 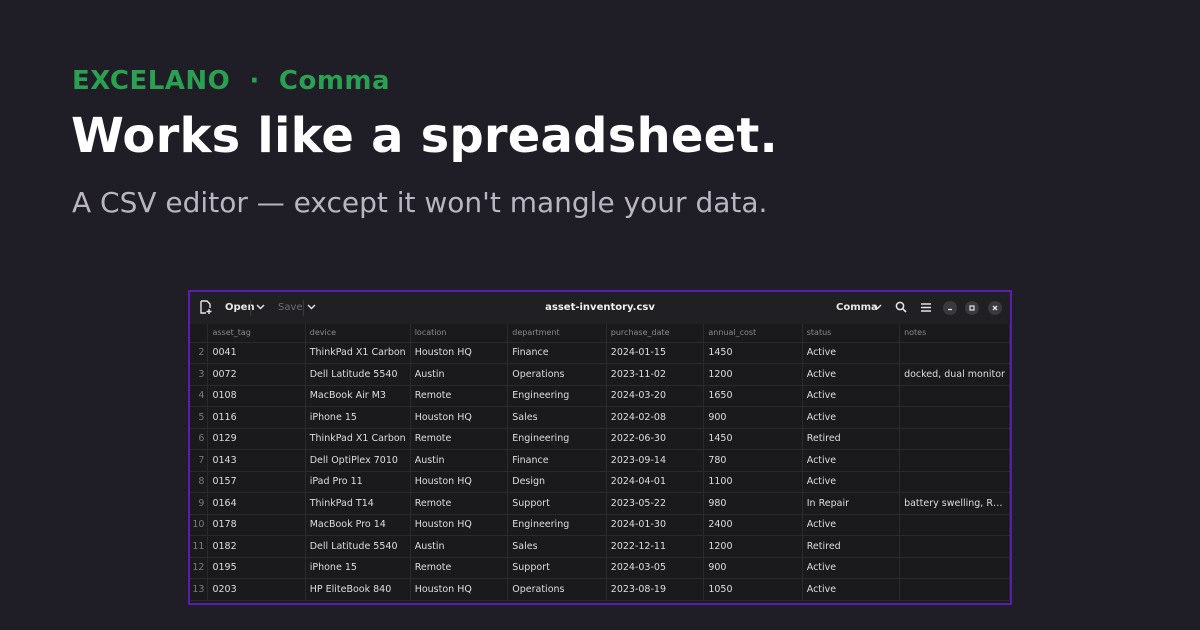 What do you see at coordinates (199, 460) in the screenshot?
I see `row-number: 7` at bounding box center [199, 460].